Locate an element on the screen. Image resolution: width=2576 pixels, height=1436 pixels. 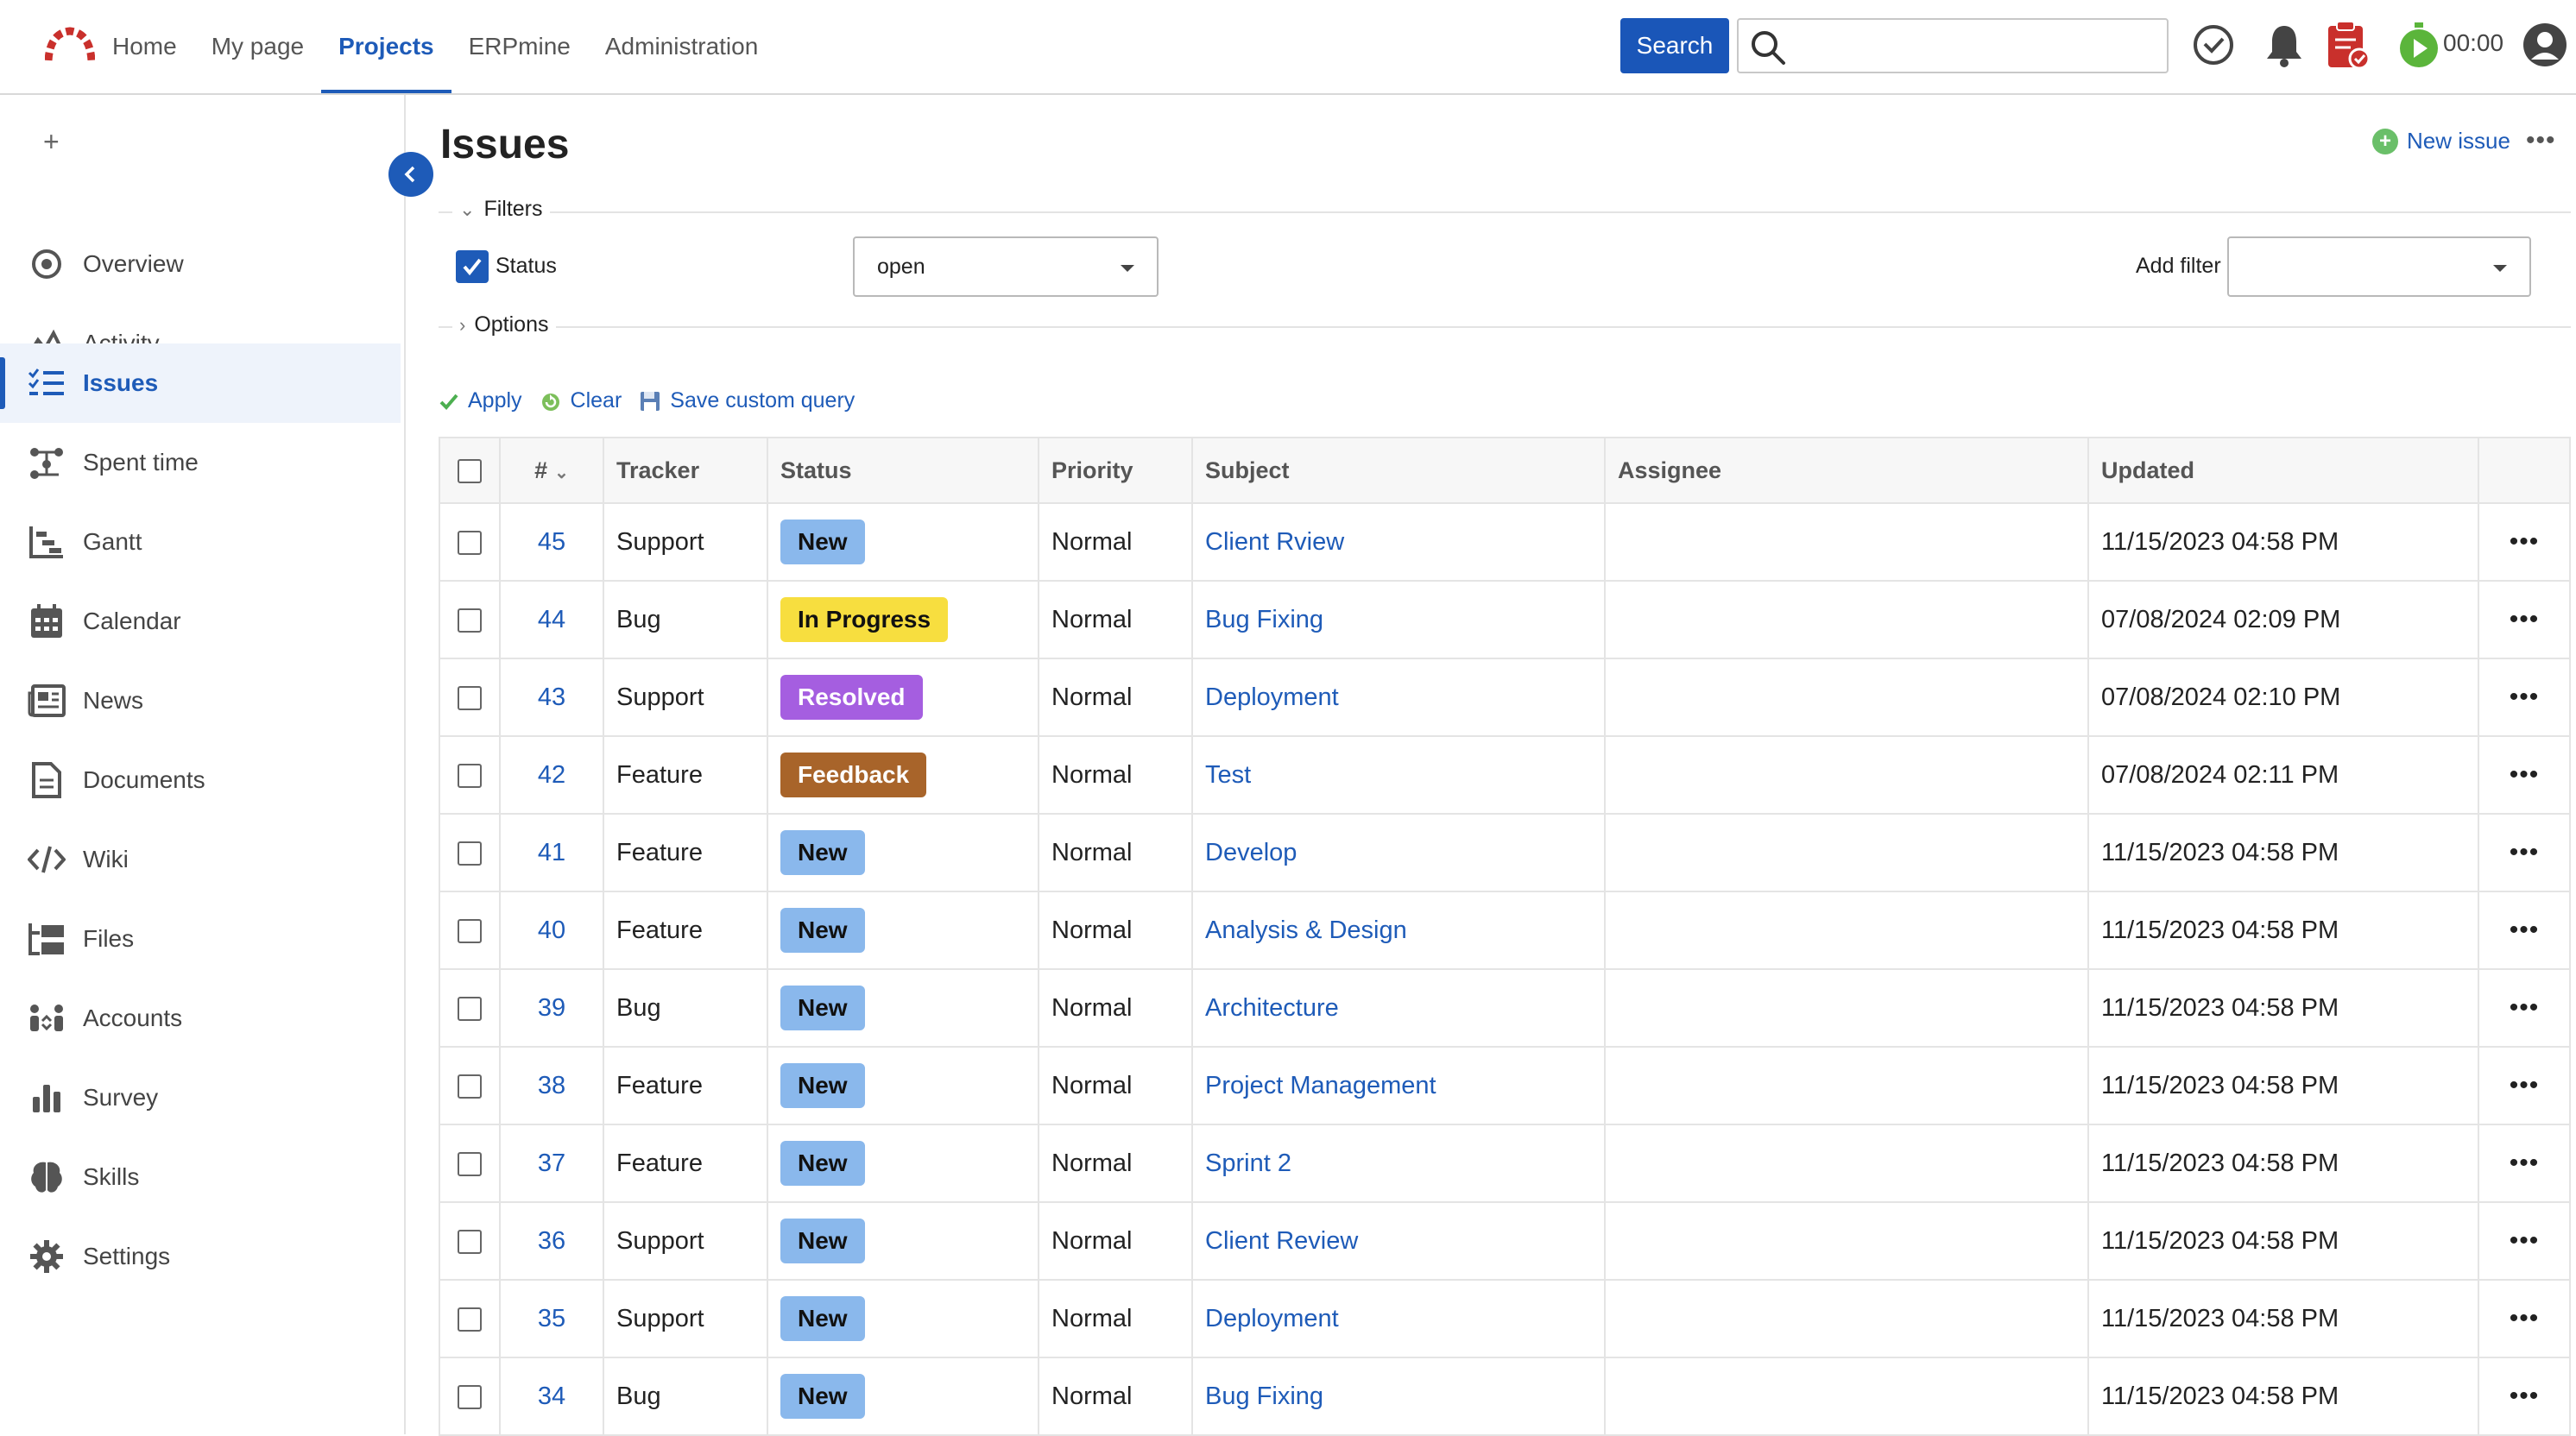
subject-link: Client Rview is located at coordinates (1274, 542).